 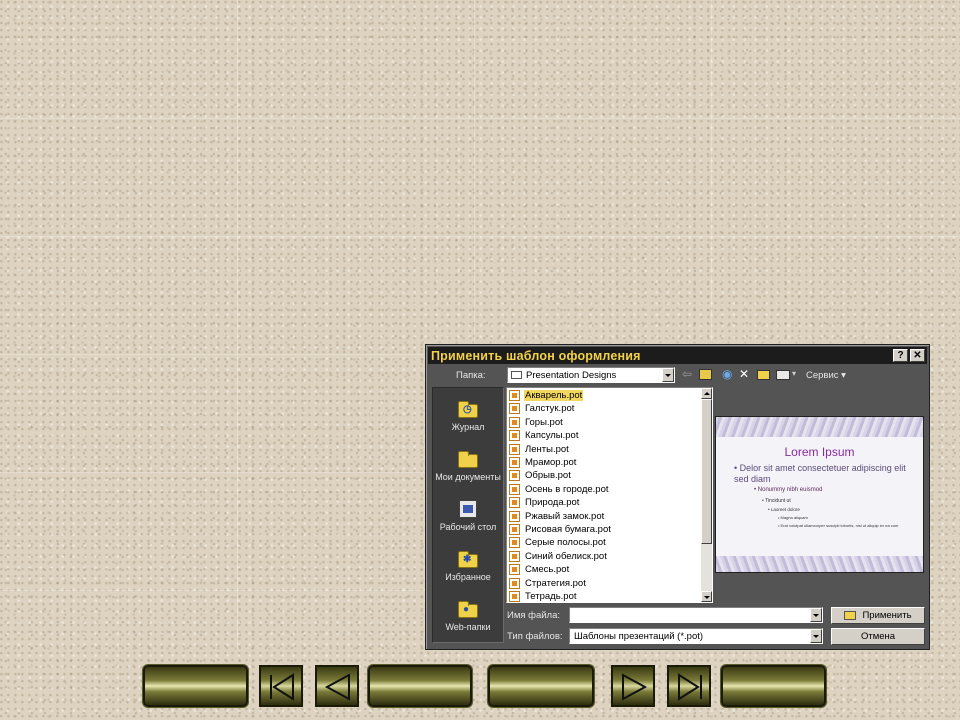 I want to click on place-desktop: Рабочий стол, so click(x=468, y=515).